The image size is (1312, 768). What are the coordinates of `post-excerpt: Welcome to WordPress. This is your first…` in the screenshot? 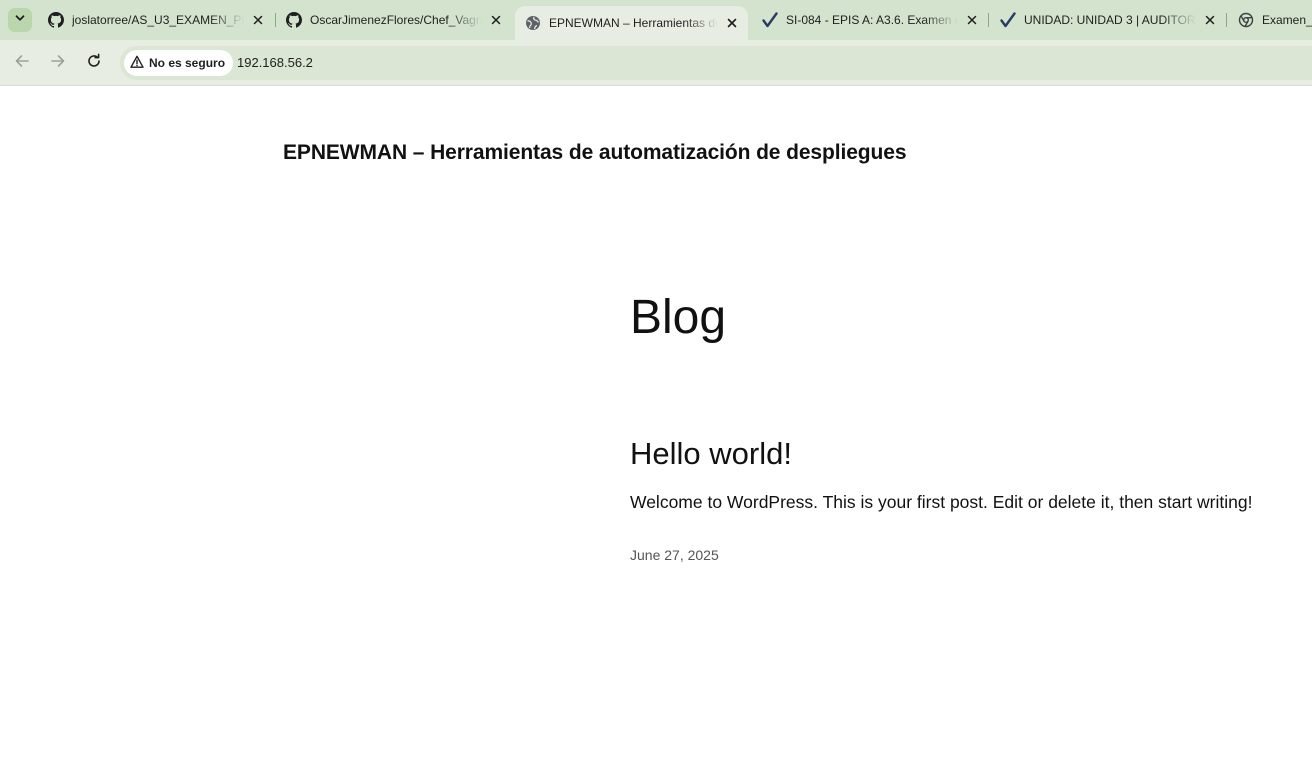 It's located at (941, 502).